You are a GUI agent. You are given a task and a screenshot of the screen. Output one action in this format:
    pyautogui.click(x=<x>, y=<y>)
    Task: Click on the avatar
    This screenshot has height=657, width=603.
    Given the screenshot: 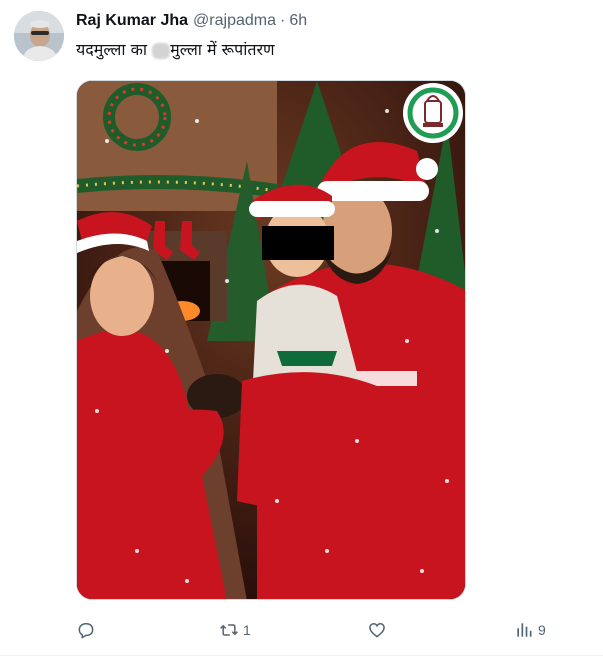 What is the action you would take?
    pyautogui.click(x=39, y=36)
    